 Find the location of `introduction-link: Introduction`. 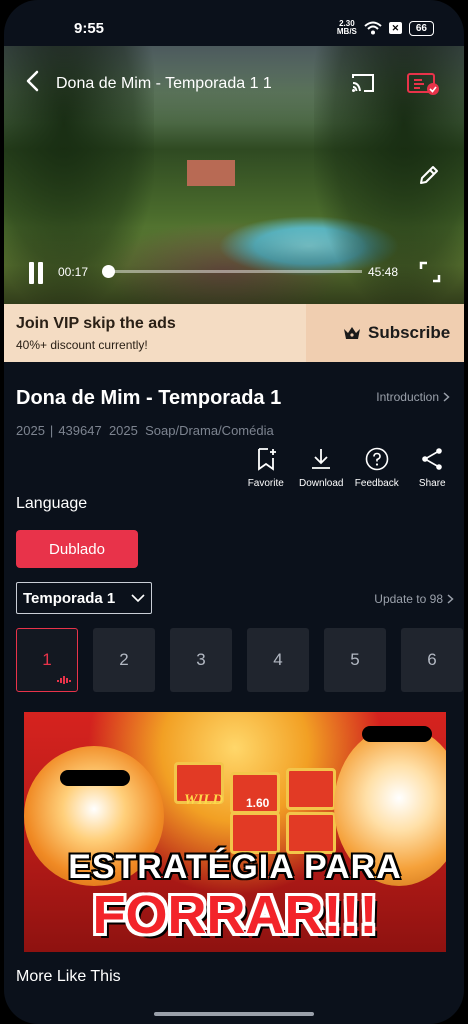

introduction-link: Introduction is located at coordinates (413, 397).